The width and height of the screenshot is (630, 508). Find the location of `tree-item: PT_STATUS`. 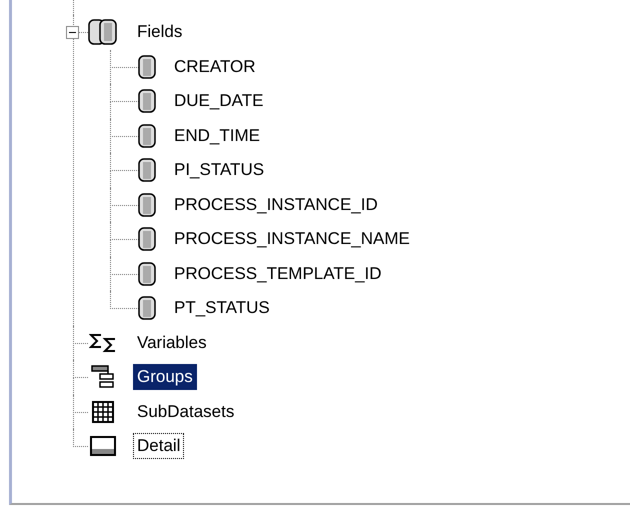

tree-item: PT_STATUS is located at coordinates (222, 308).